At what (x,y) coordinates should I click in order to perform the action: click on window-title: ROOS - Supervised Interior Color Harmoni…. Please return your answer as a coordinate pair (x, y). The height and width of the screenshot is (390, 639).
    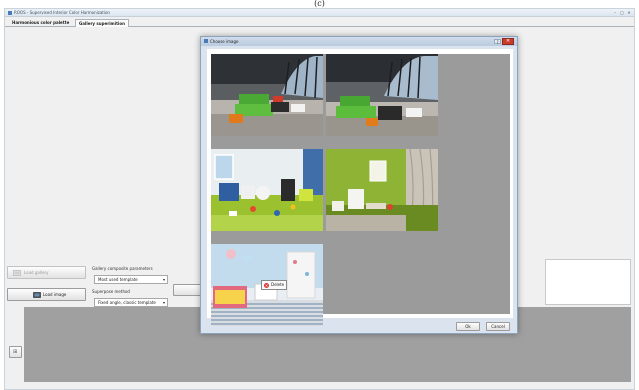
    Looking at the image, I should click on (62, 12).